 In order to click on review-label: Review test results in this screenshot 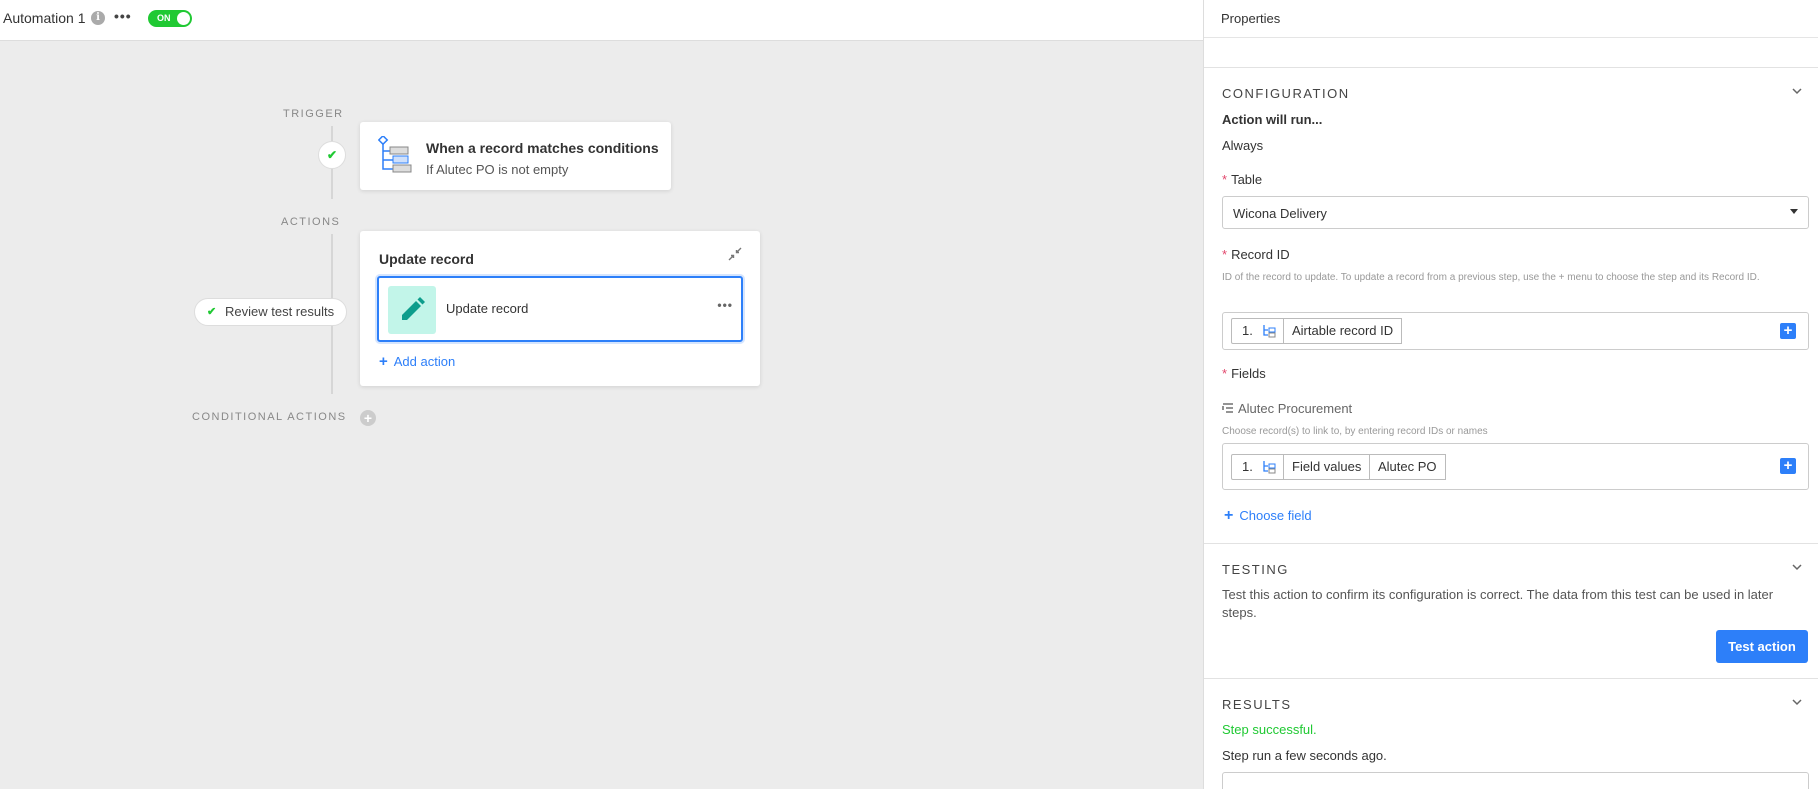, I will do `click(280, 311)`.